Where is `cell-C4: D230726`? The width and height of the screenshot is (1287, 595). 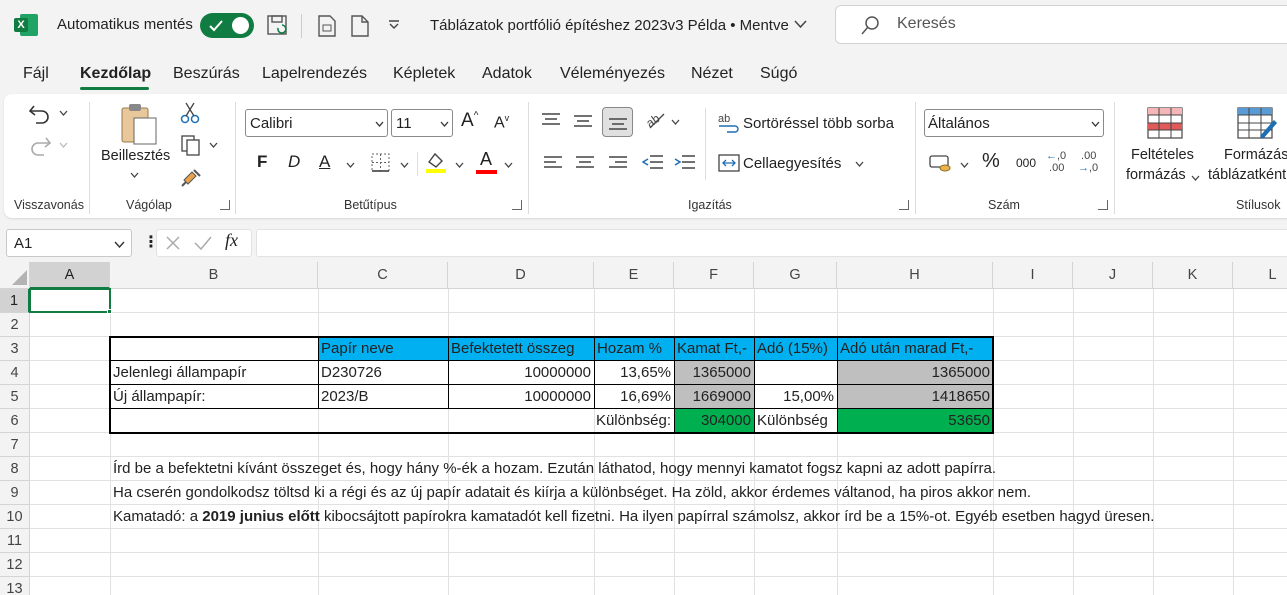
cell-C4: D230726 is located at coordinates (351, 372).